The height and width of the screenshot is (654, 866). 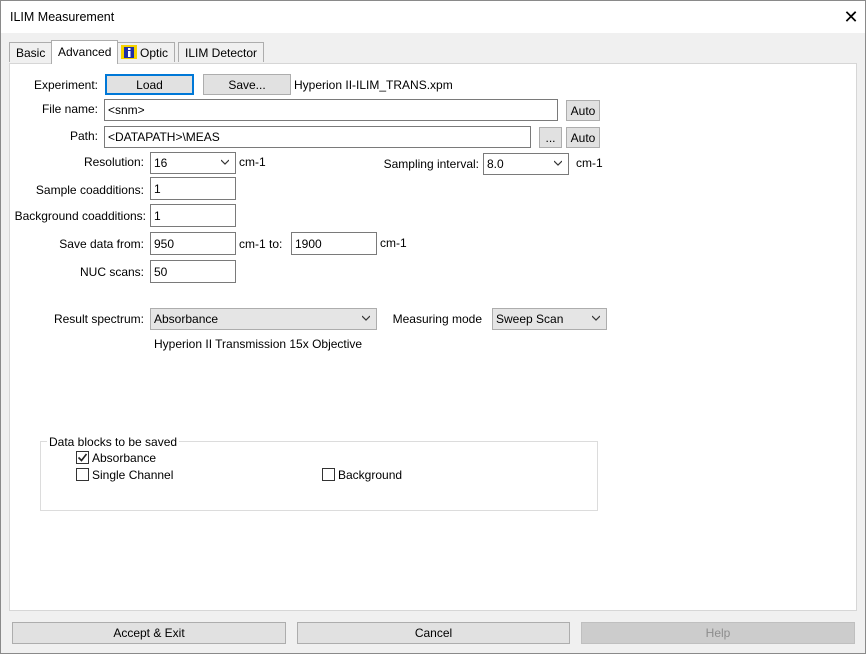 What do you see at coordinates (373, 85) in the screenshot?
I see `experiment-file-name: Hyperion II-ILIM_TRANS.xpm` at bounding box center [373, 85].